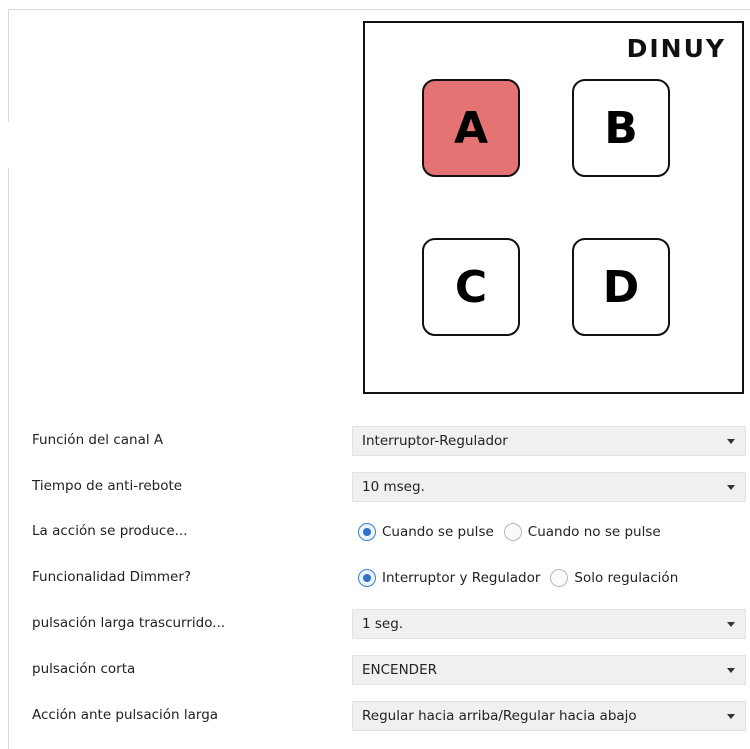 Image resolution: width=750 pixels, height=749 pixels. What do you see at coordinates (549, 624) in the screenshot?
I see `larga-trascurrido-select: 1 seg.` at bounding box center [549, 624].